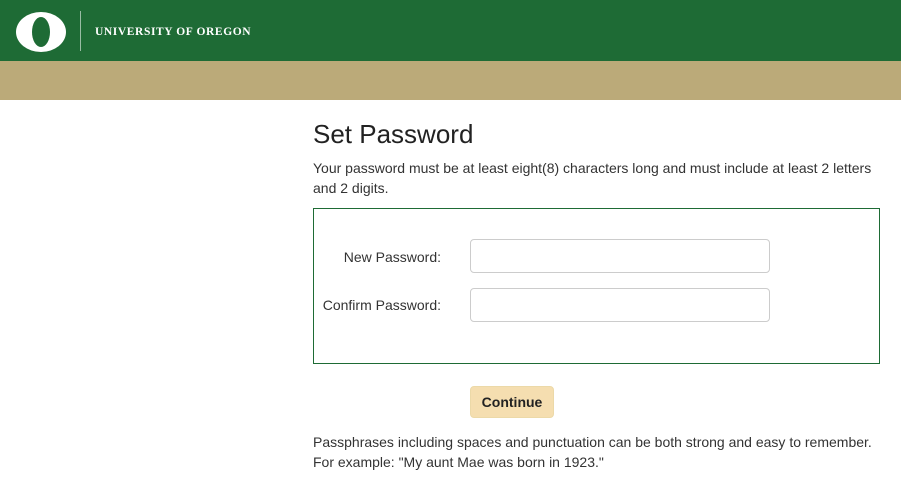  Describe the element at coordinates (173, 32) in the screenshot. I see `university-name: UNIVERSITY OF OREGON` at that location.